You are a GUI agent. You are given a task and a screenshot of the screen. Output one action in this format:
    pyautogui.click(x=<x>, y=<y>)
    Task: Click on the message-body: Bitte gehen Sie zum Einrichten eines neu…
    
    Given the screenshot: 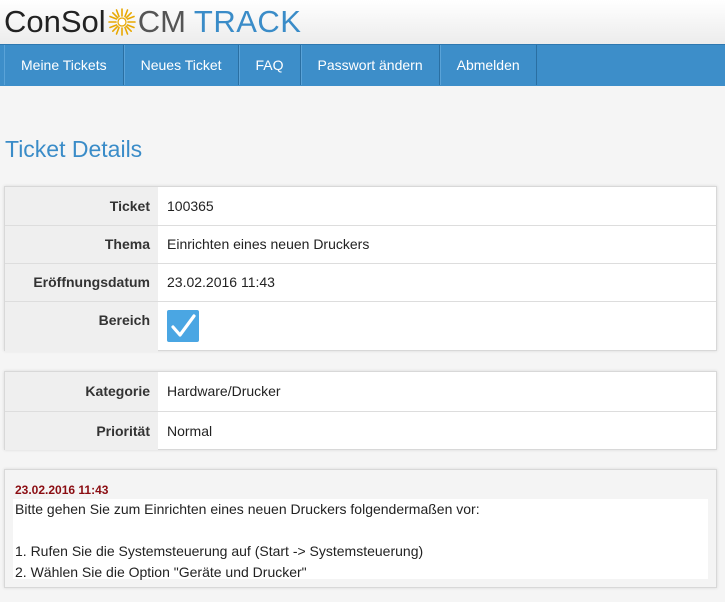 What is the action you would take?
    pyautogui.click(x=360, y=539)
    